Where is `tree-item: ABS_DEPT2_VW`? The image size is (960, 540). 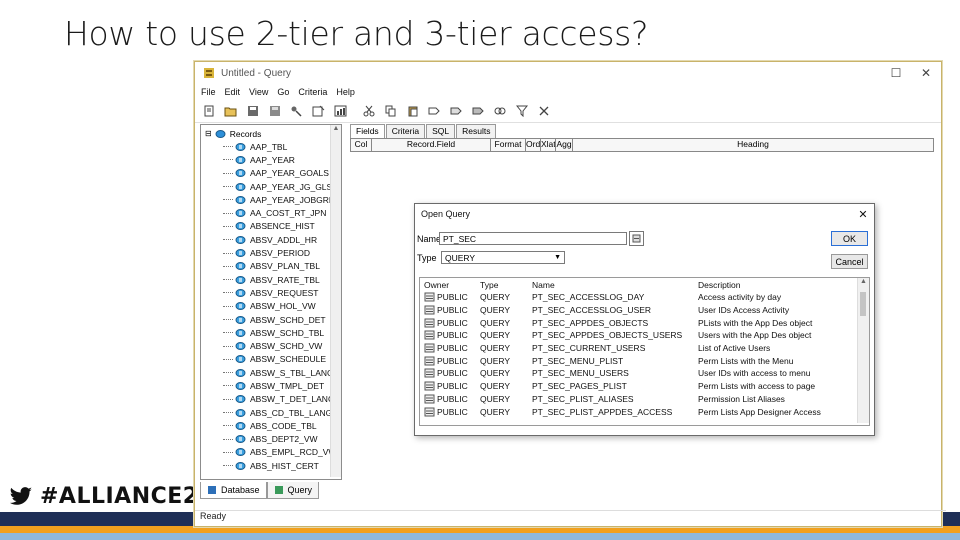
tree-item: ABS_DEPT2_VW is located at coordinates (271, 439).